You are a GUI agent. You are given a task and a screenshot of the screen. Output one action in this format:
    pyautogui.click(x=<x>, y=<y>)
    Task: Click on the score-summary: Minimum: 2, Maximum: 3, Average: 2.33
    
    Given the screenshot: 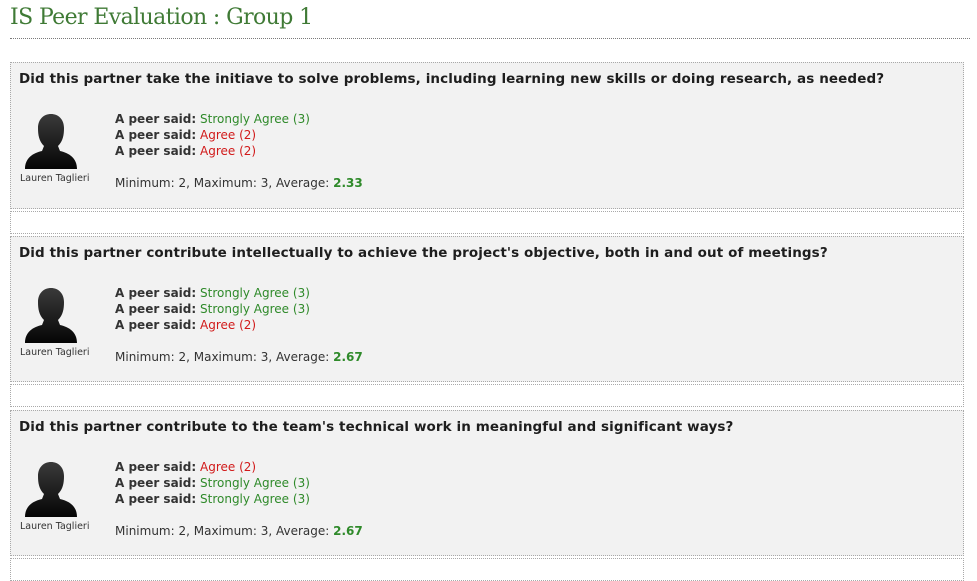 What is the action you would take?
    pyautogui.click(x=239, y=183)
    